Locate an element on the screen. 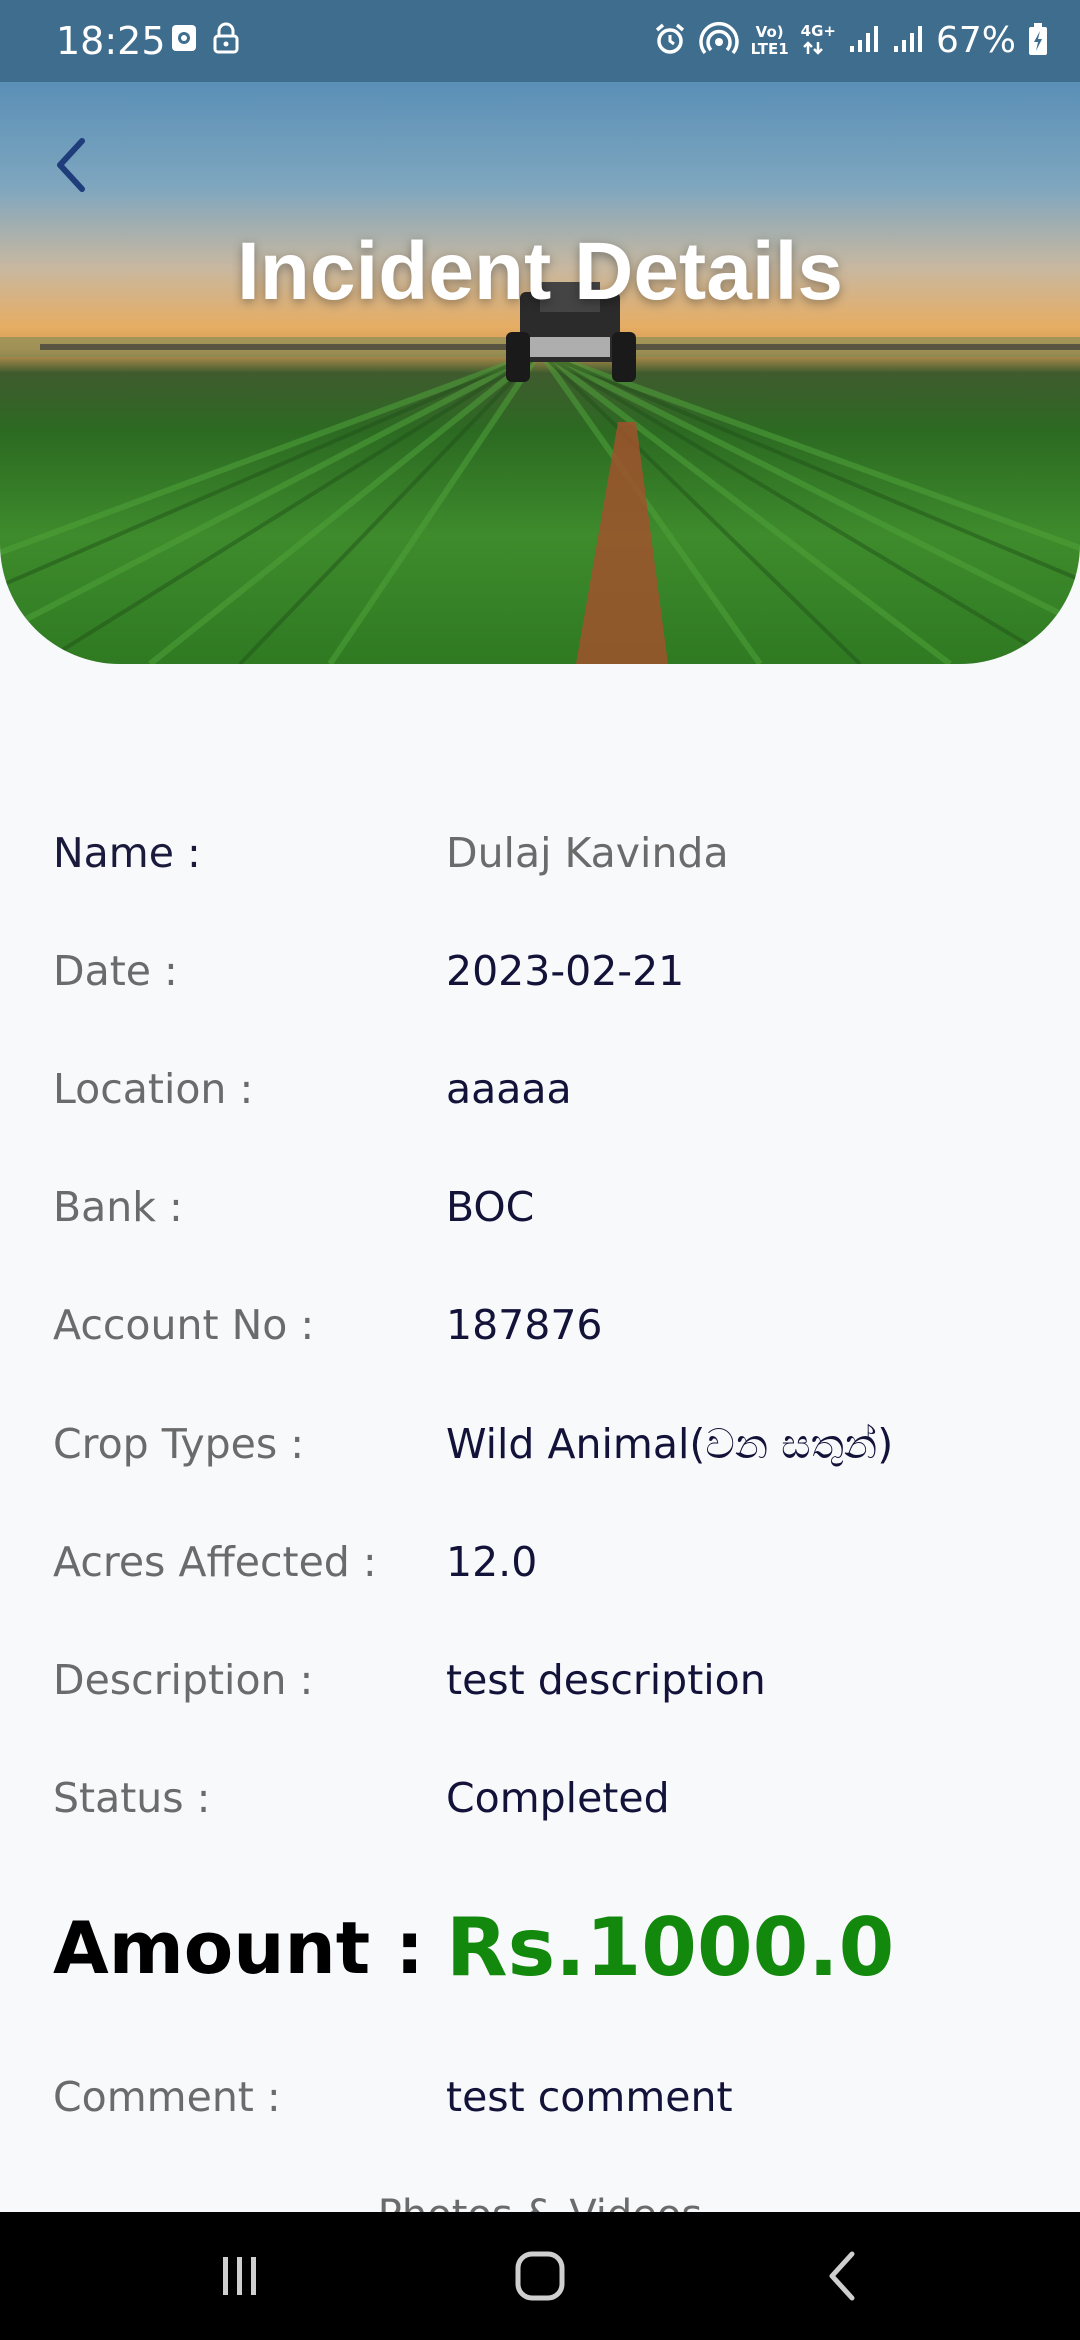 This screenshot has width=1080, height=2340. detail-label: Name : is located at coordinates (127, 853).